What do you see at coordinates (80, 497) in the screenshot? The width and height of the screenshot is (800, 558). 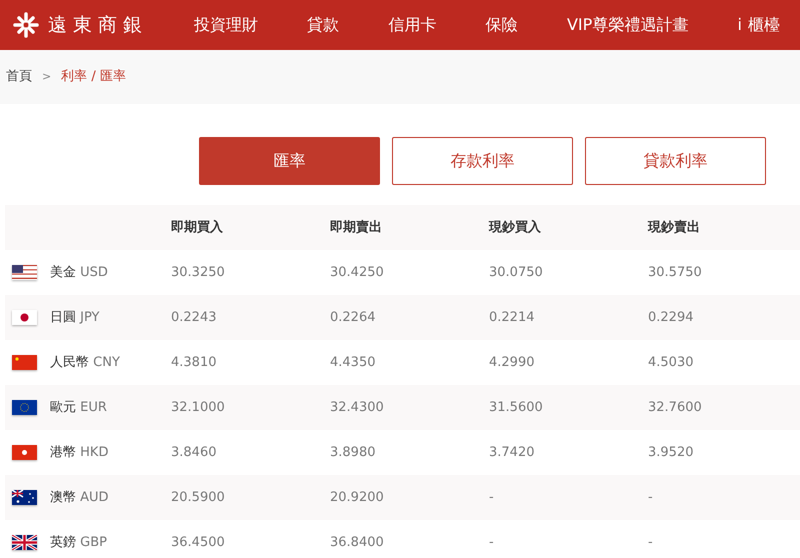 I see `currency-name: 澳幣 AUD` at bounding box center [80, 497].